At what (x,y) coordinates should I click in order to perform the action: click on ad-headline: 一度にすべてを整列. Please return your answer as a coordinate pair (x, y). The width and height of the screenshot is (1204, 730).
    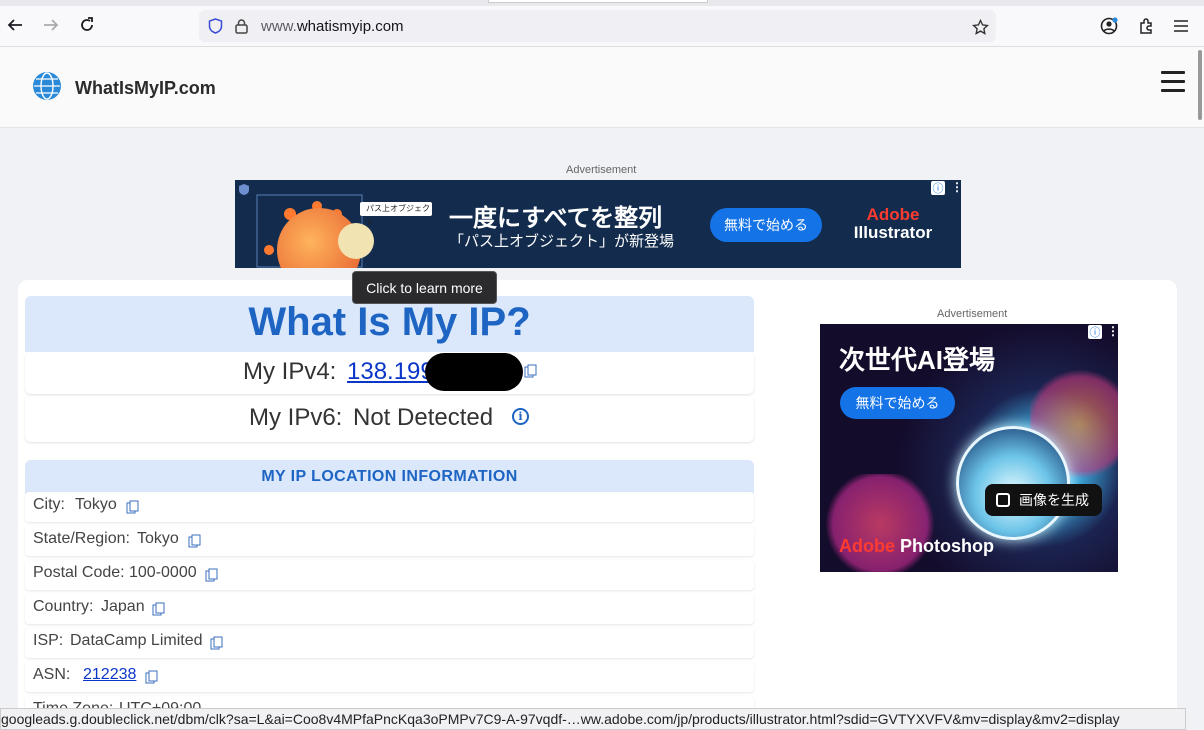
    Looking at the image, I should click on (556, 218).